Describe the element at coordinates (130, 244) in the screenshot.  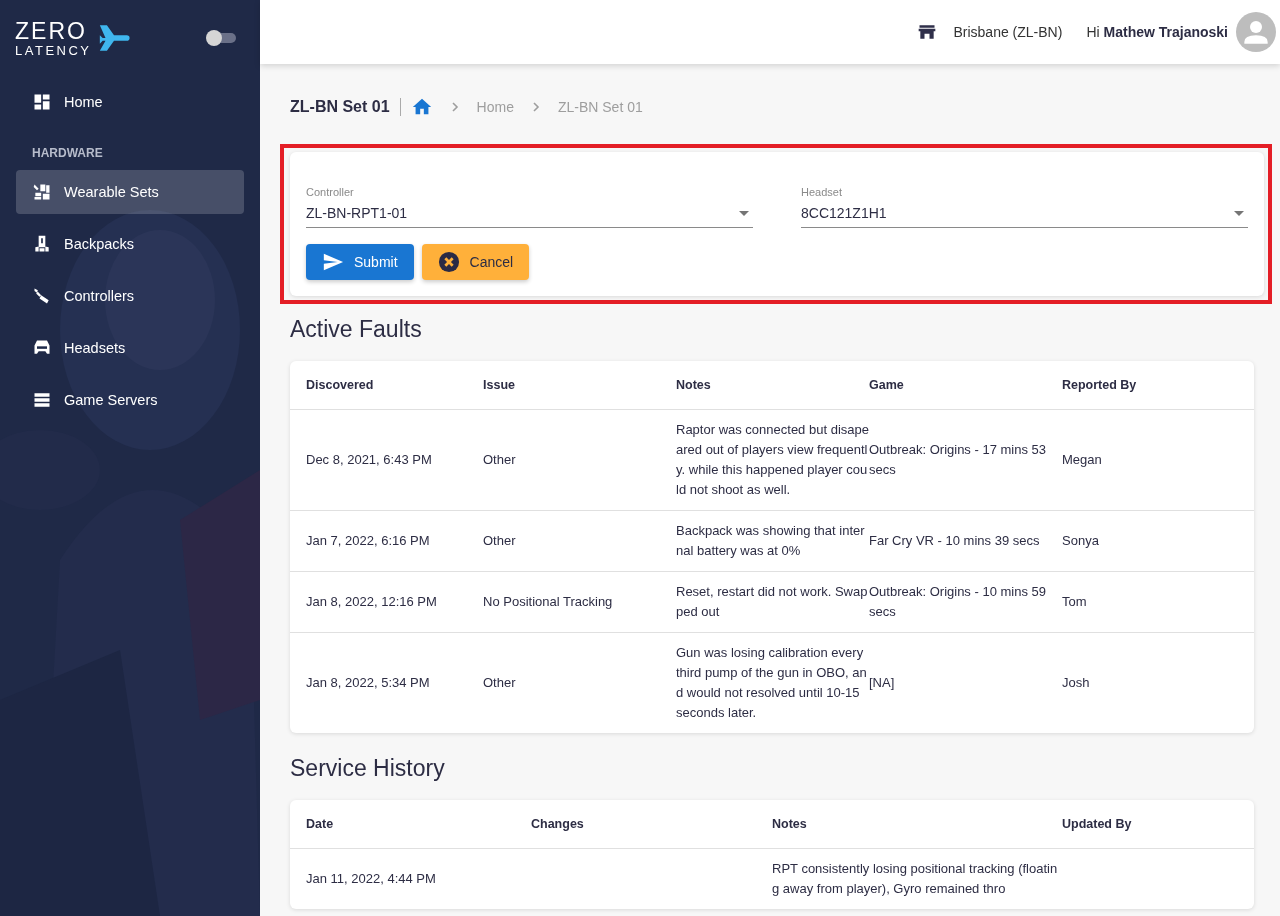
I see `nav-item: Backpacks` at that location.